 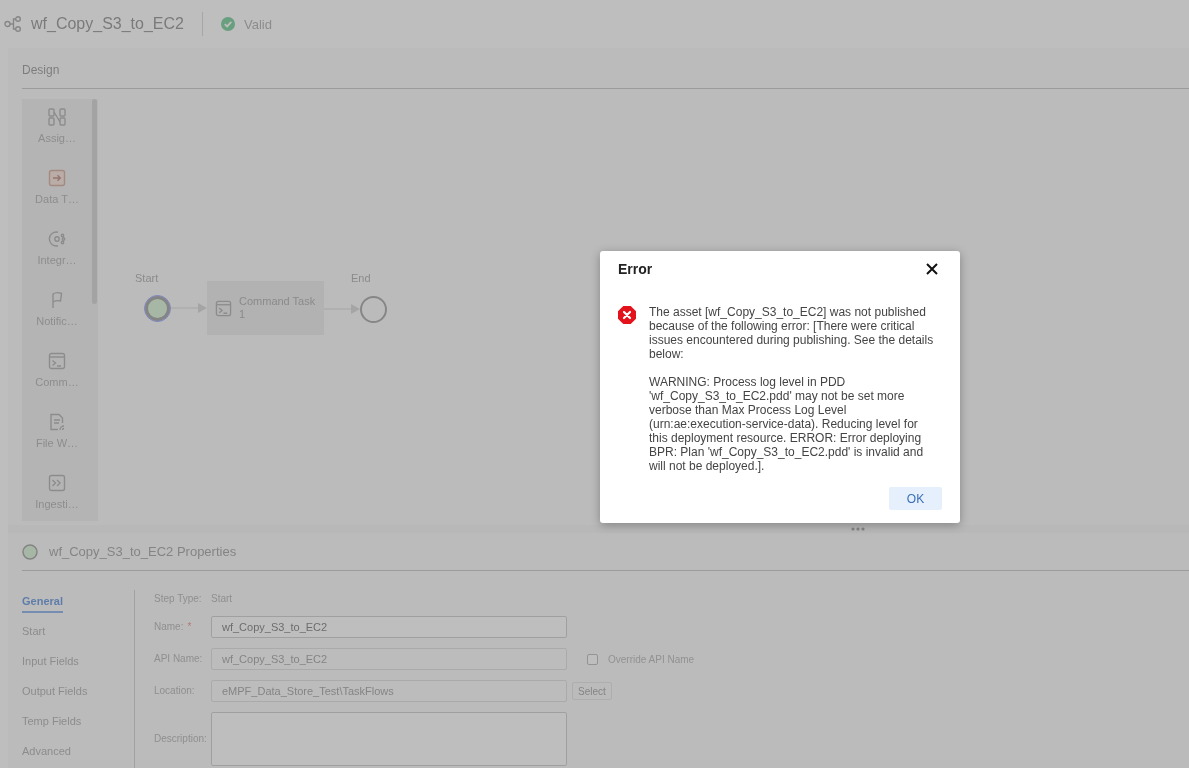 What do you see at coordinates (792, 333) in the screenshot?
I see `error-message: The asset [wf_Copy_S3_to_EC2] was not published because of the following error: [There were critical issues encountered during publishing. See the details below:` at bounding box center [792, 333].